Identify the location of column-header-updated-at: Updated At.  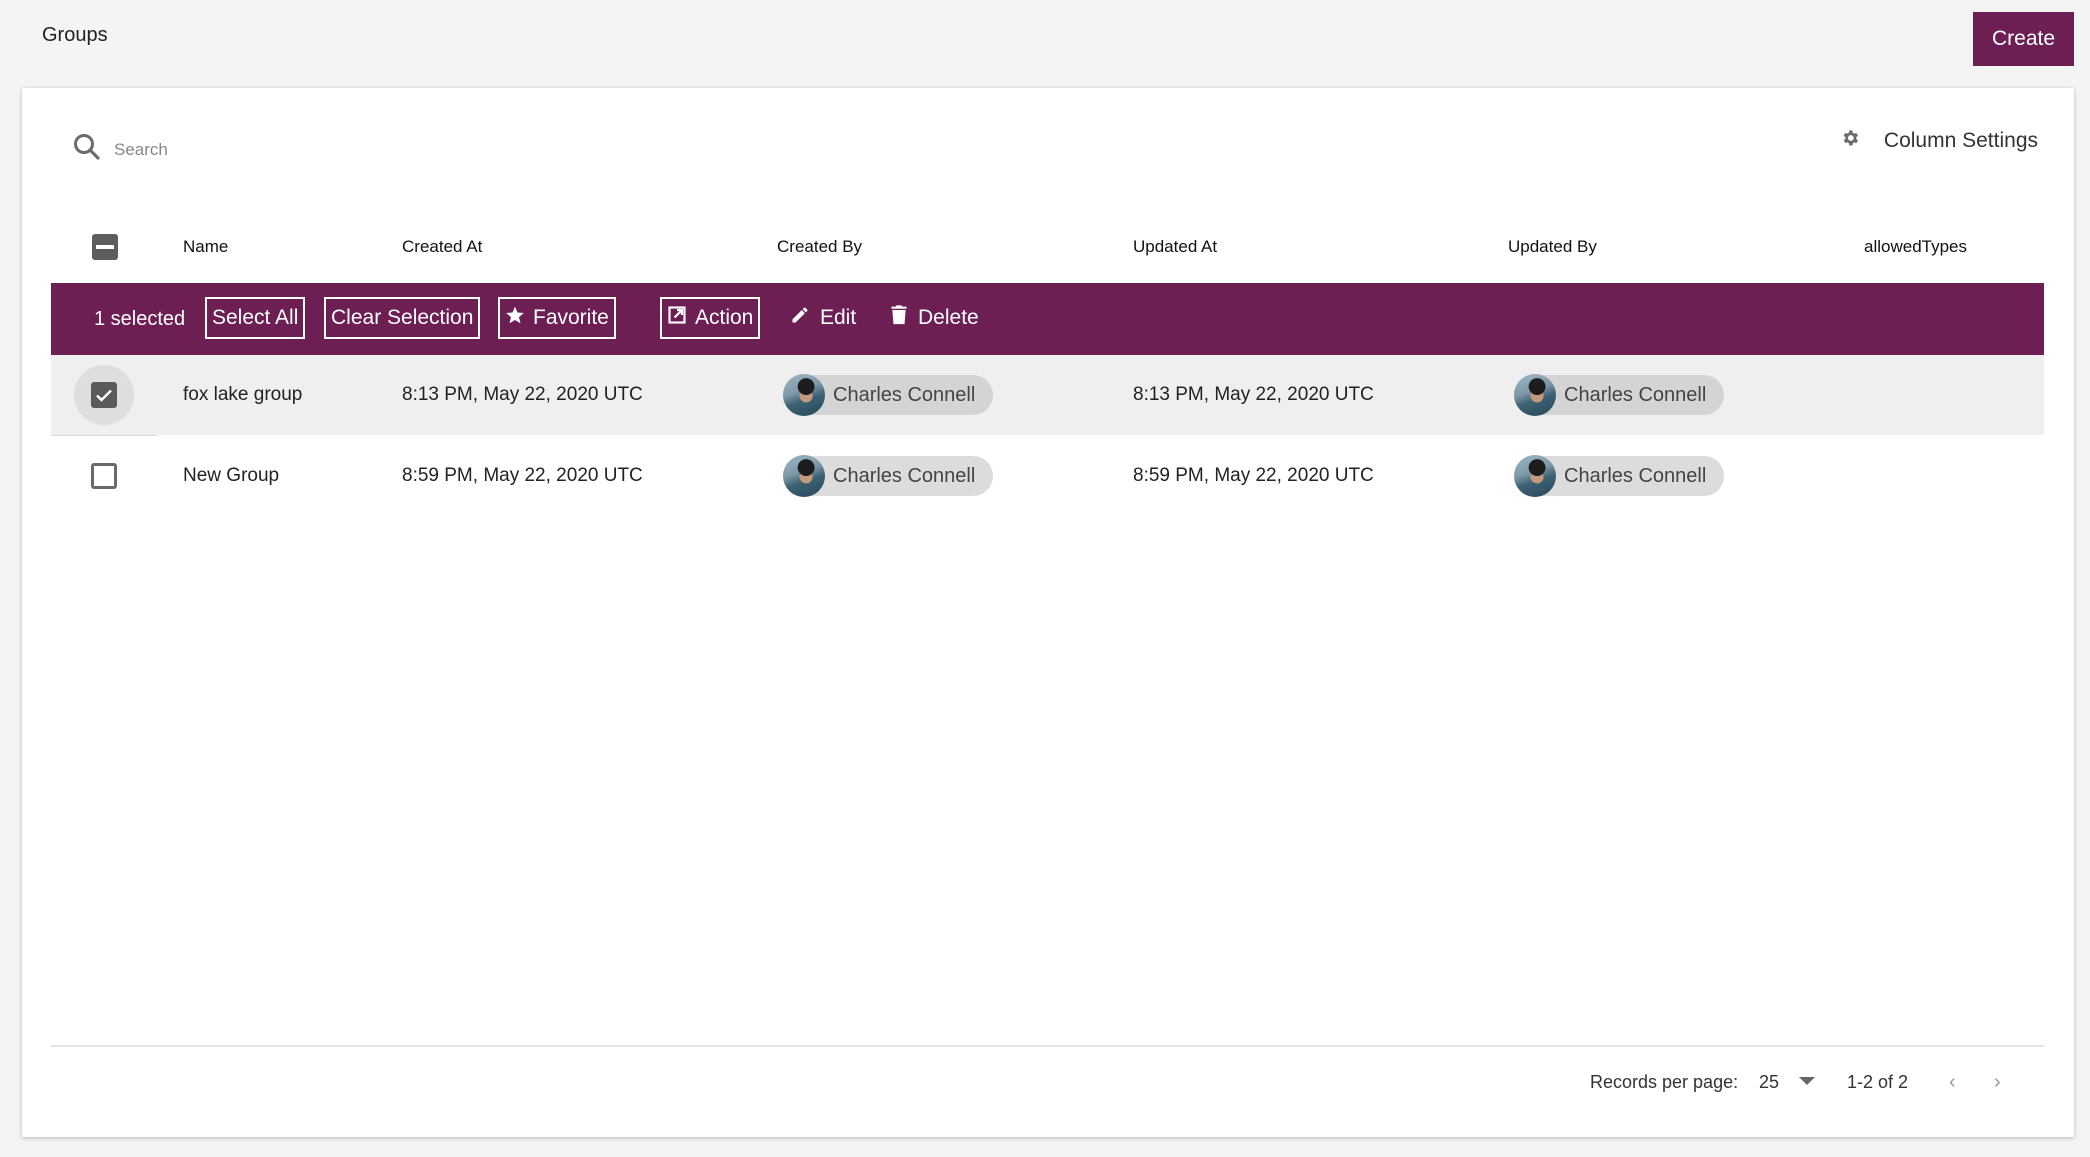
(1175, 247).